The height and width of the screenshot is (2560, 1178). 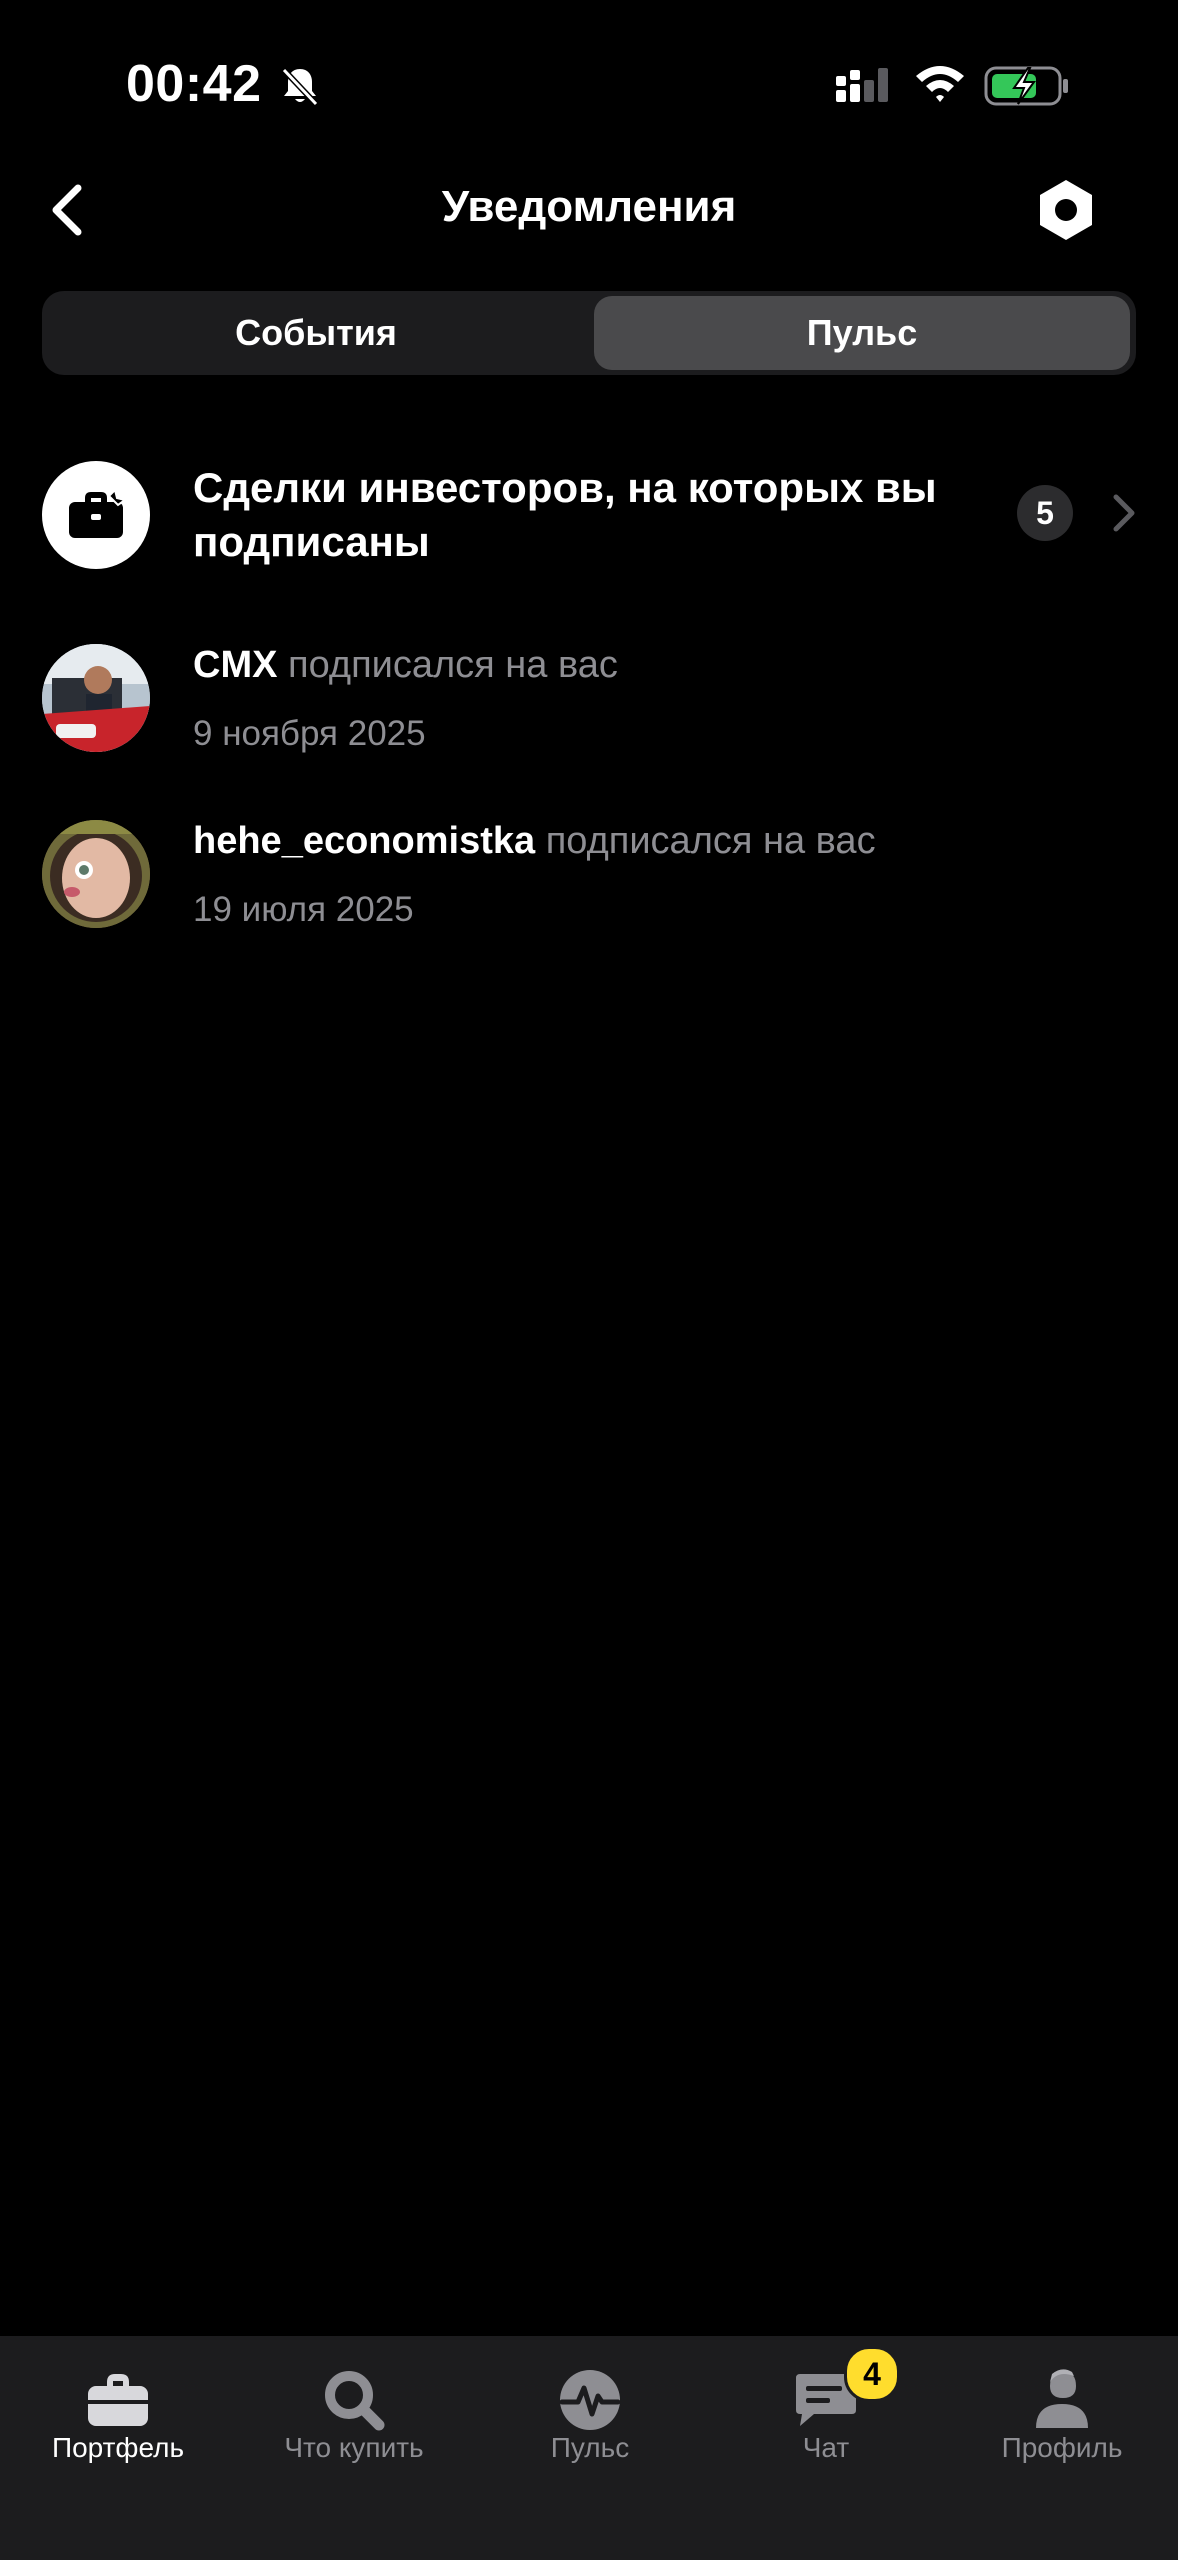 I want to click on settings-button, so click(x=1066, y=210).